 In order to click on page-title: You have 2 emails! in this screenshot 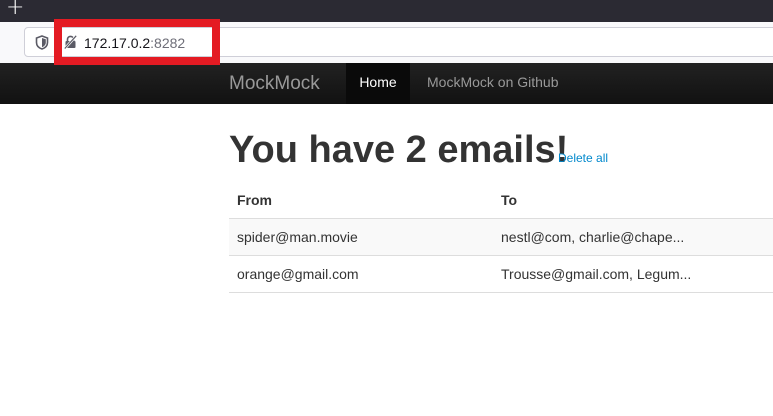, I will do `click(399, 150)`.